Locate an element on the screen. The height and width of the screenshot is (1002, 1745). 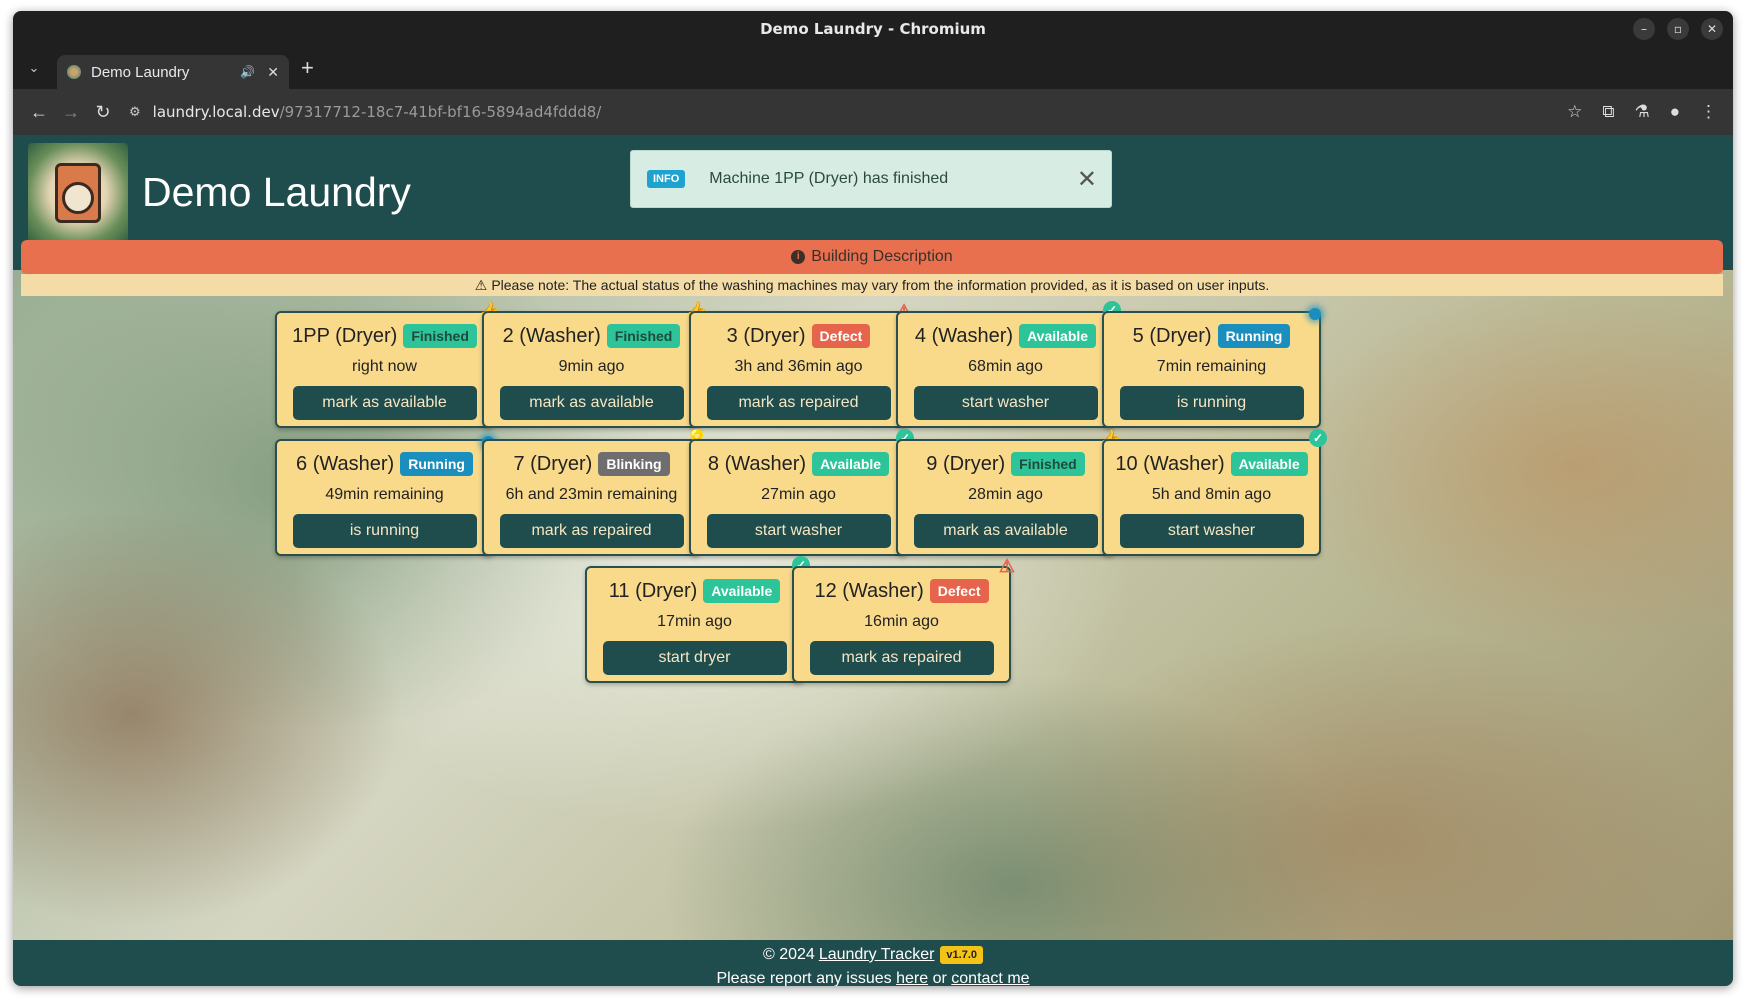
close-toast-icon: ✕ is located at coordinates (1087, 179).